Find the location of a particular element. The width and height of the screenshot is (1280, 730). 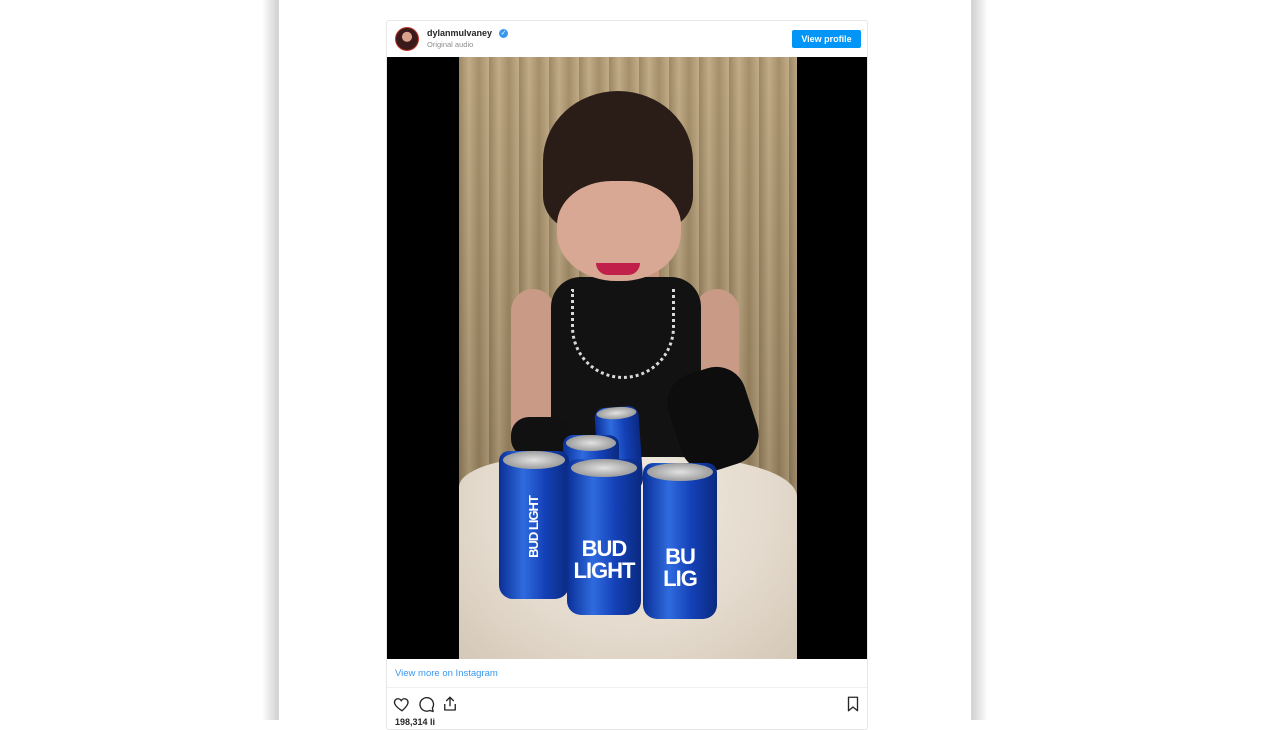

page-shadow-right is located at coordinates (980, 360).